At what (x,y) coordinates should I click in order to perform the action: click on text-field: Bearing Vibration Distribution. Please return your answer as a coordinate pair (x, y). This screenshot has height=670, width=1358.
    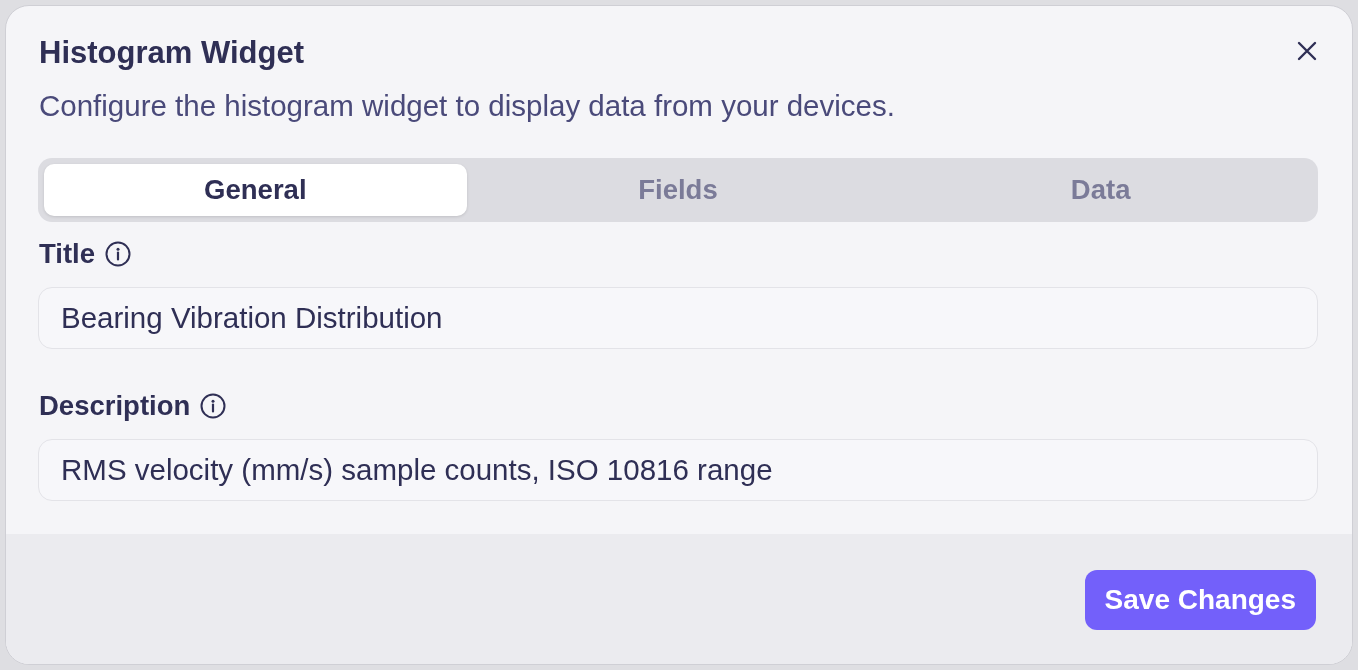
    Looking at the image, I should click on (678, 318).